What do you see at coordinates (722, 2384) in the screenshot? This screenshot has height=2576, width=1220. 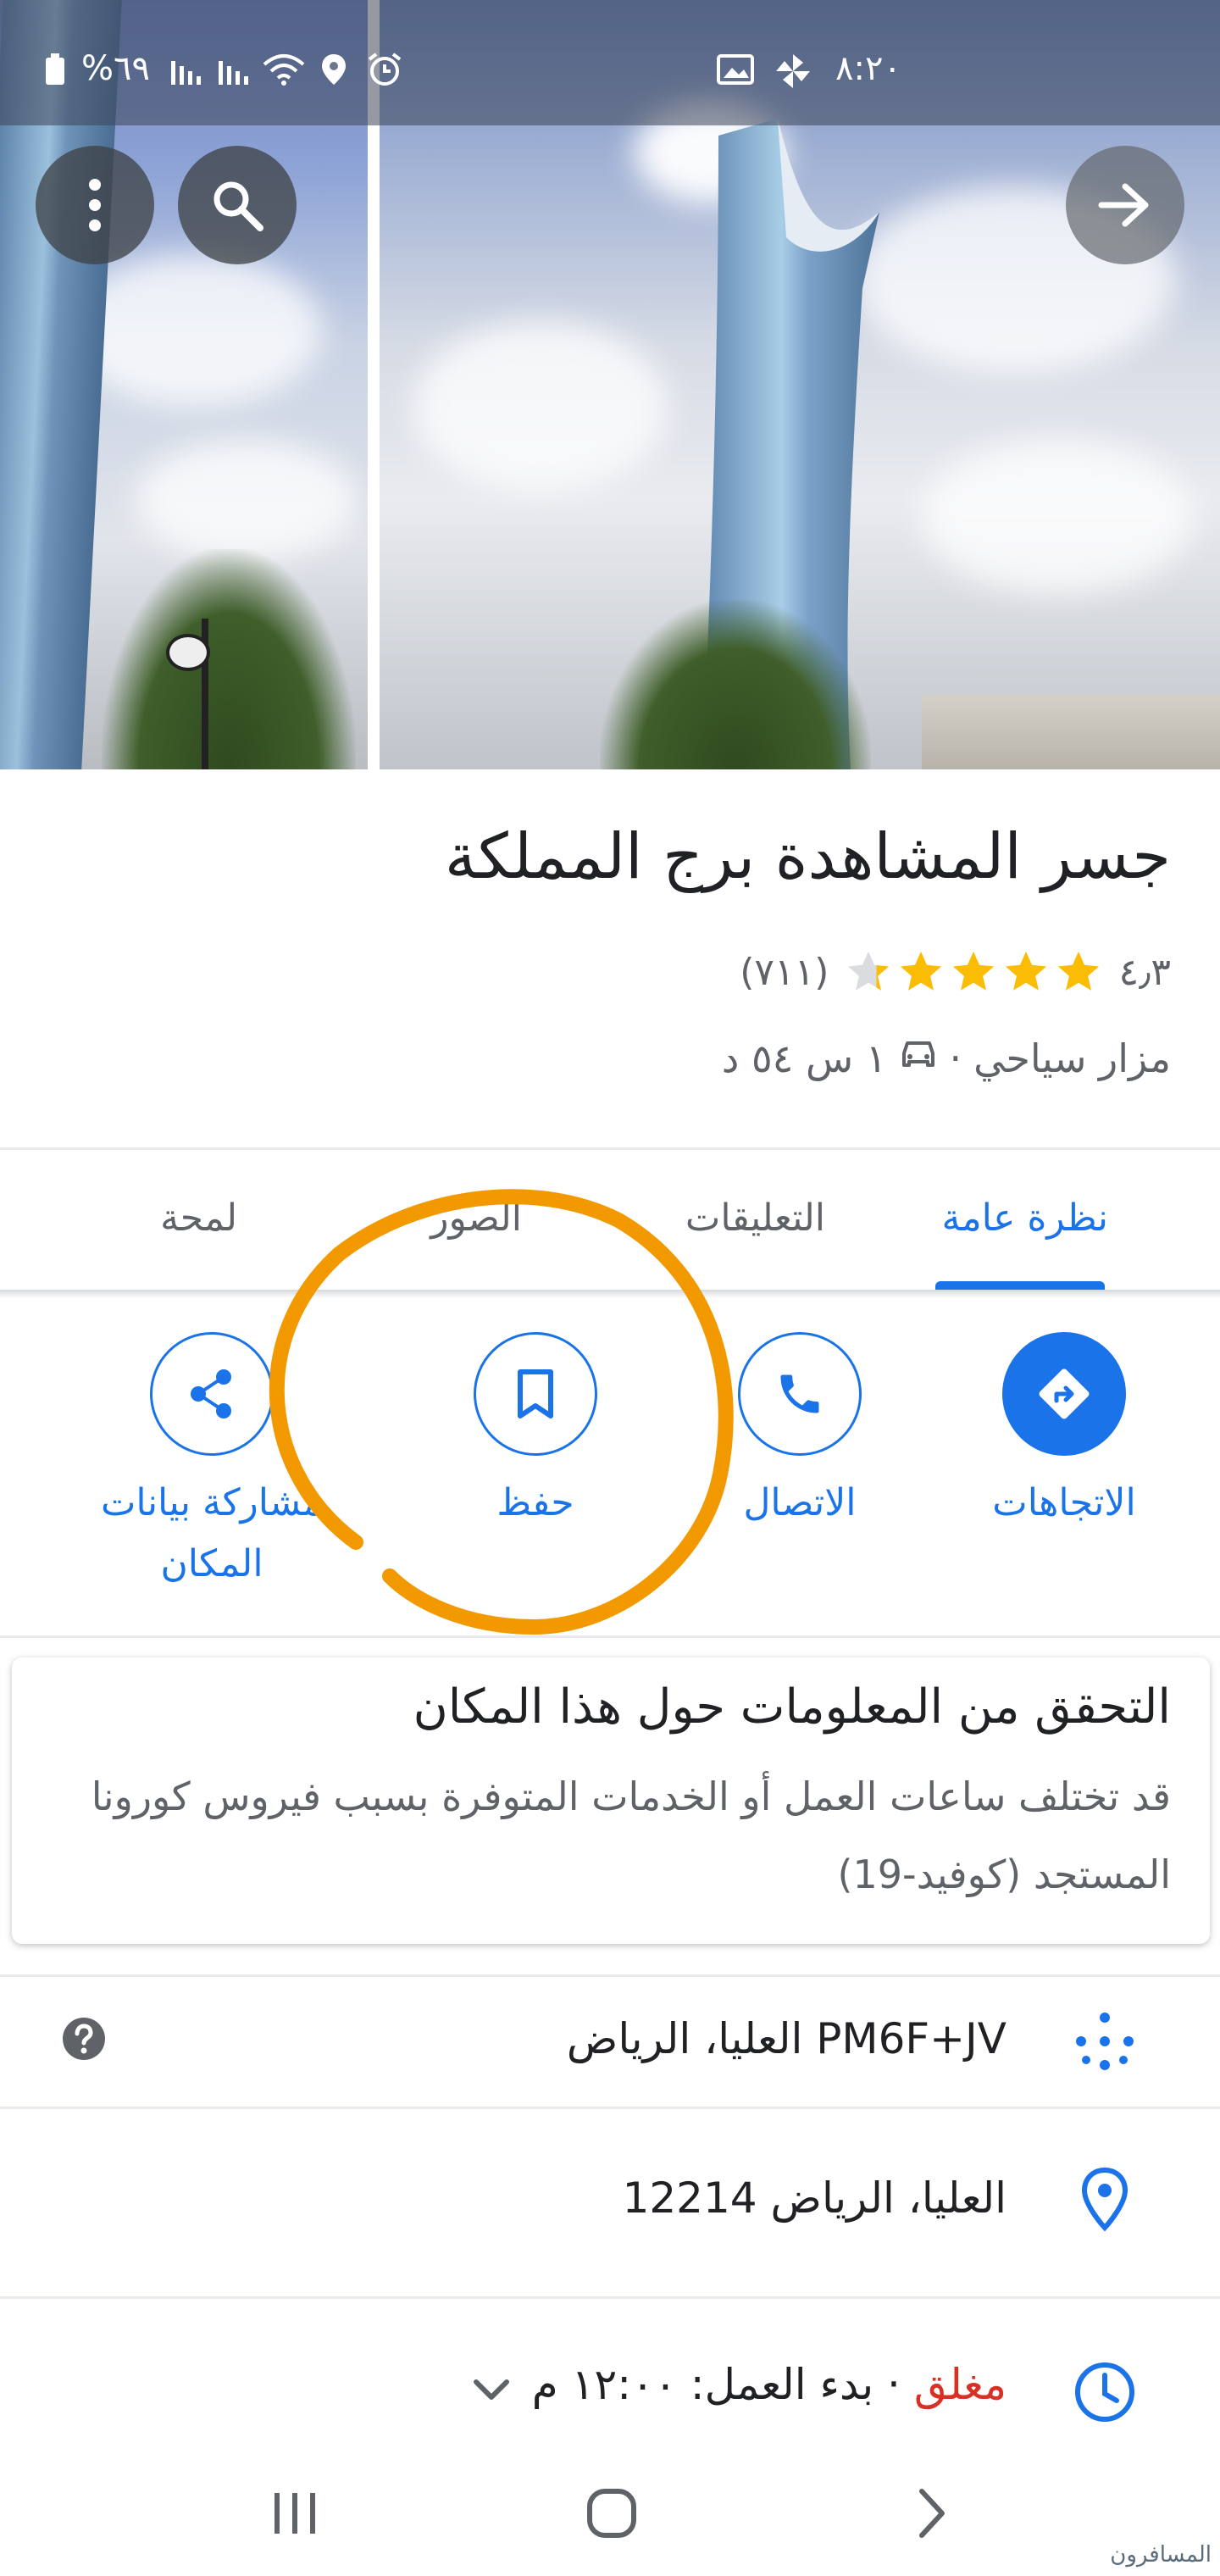 I see `hours-detail: · بدء العمل: ١٢:٠٠ م` at bounding box center [722, 2384].